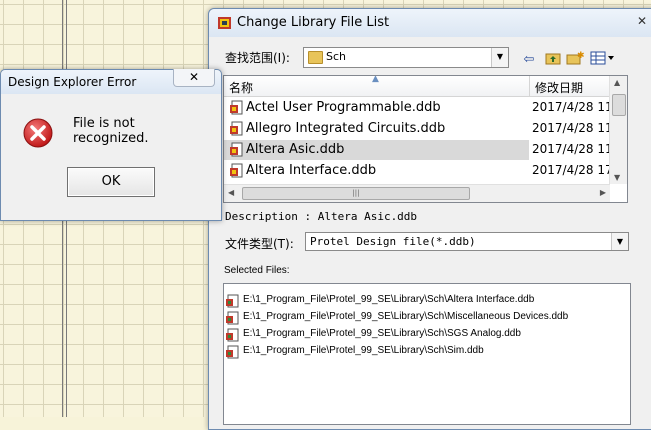 The height and width of the screenshot is (430, 651). What do you see at coordinates (241, 88) in the screenshot?
I see `column-name-label: 名称` at bounding box center [241, 88].